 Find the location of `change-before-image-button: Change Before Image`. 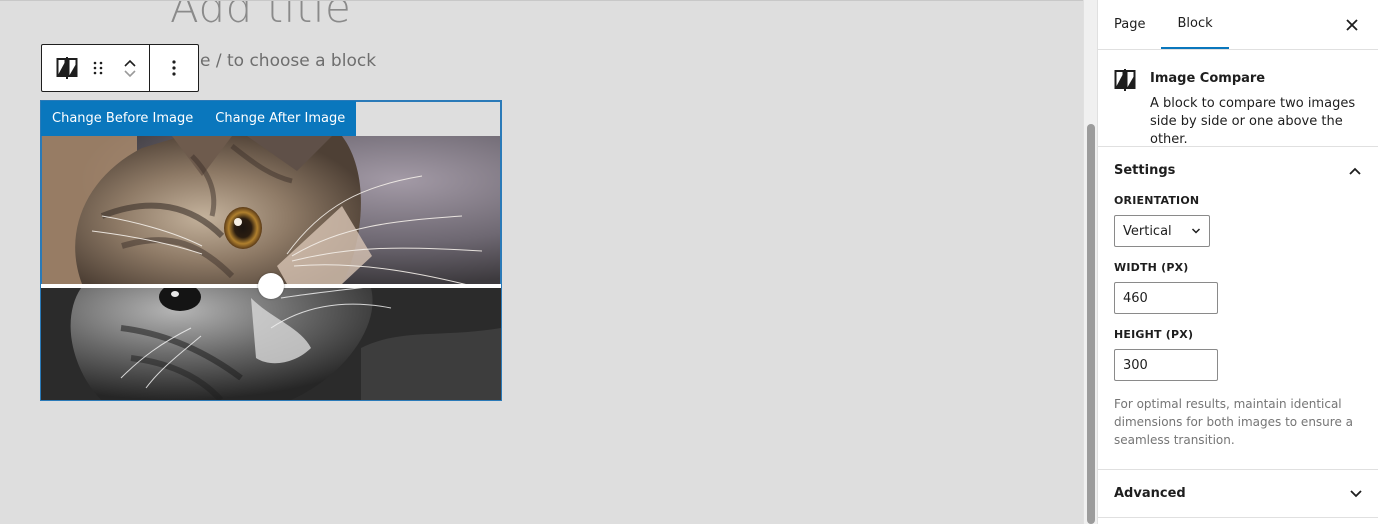

change-before-image-button: Change Before Image is located at coordinates (122, 118).